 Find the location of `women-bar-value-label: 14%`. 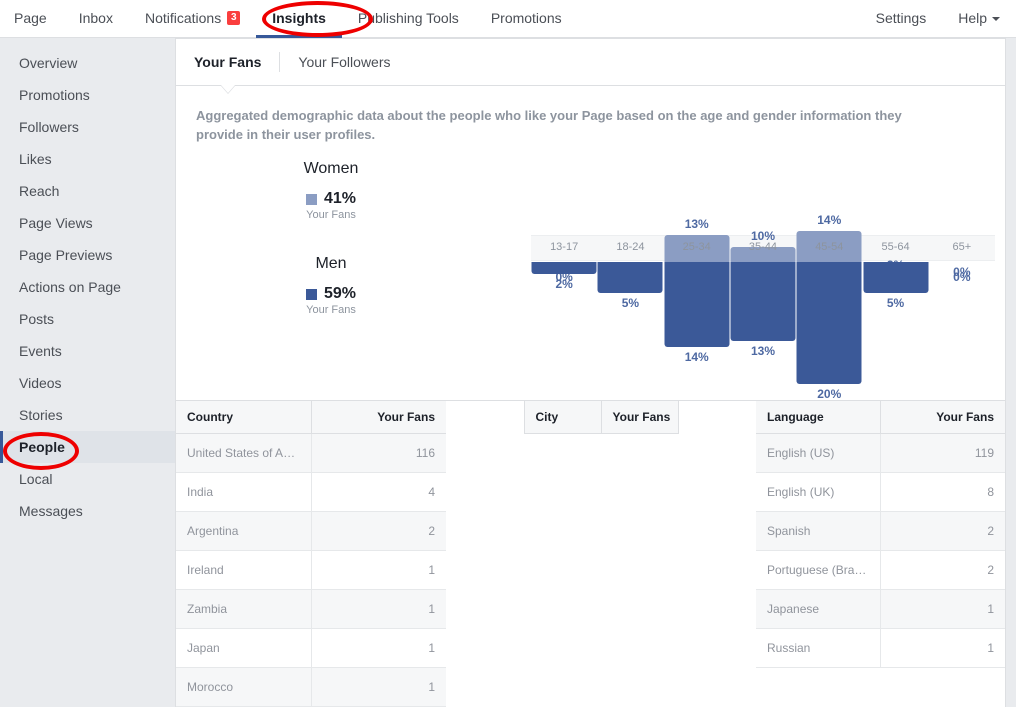

women-bar-value-label: 14% is located at coordinates (829, 220).